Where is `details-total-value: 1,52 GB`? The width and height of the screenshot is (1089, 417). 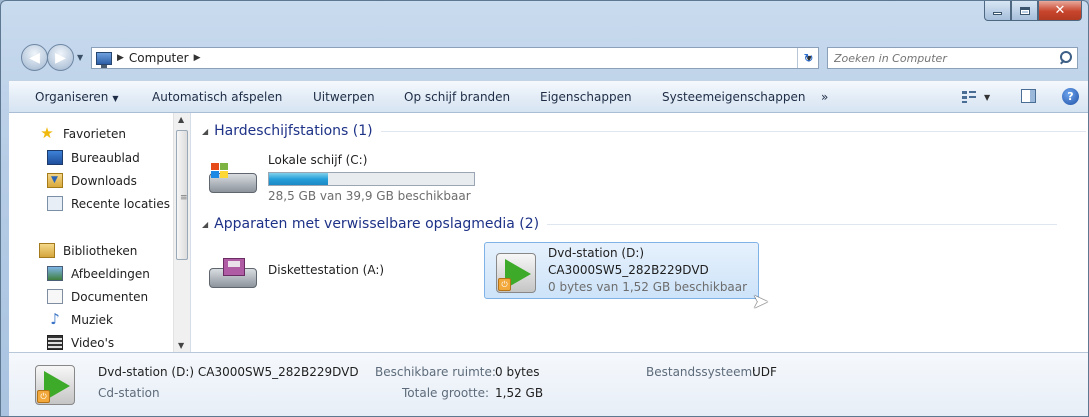
details-total-value: 1,52 GB is located at coordinates (519, 393).